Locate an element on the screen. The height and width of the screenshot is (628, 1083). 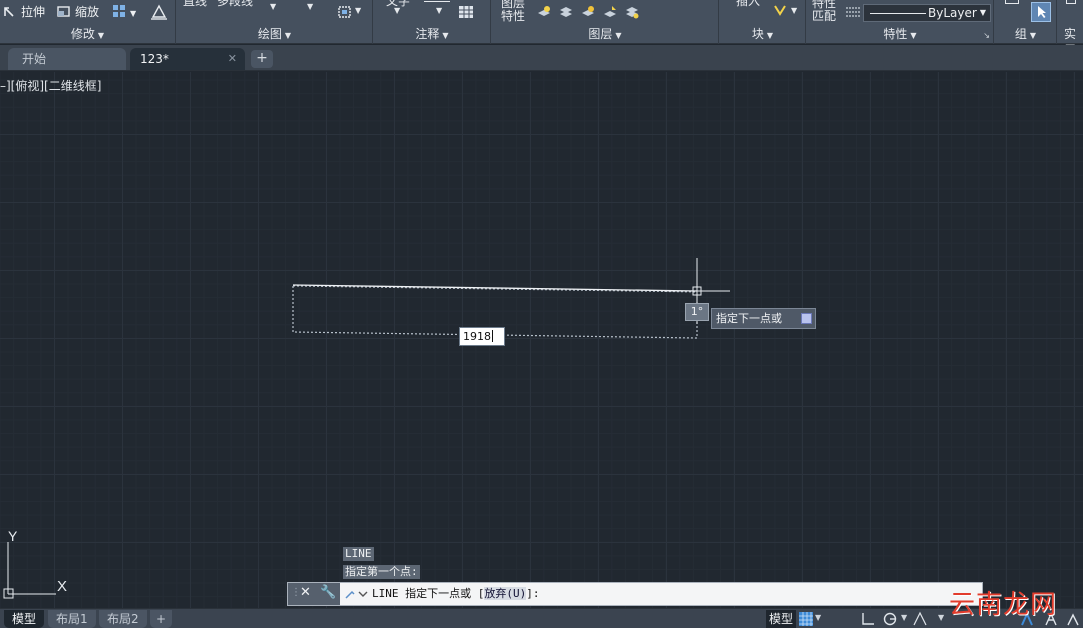
tab-layout2: 布局2 is located at coordinates (123, 619).